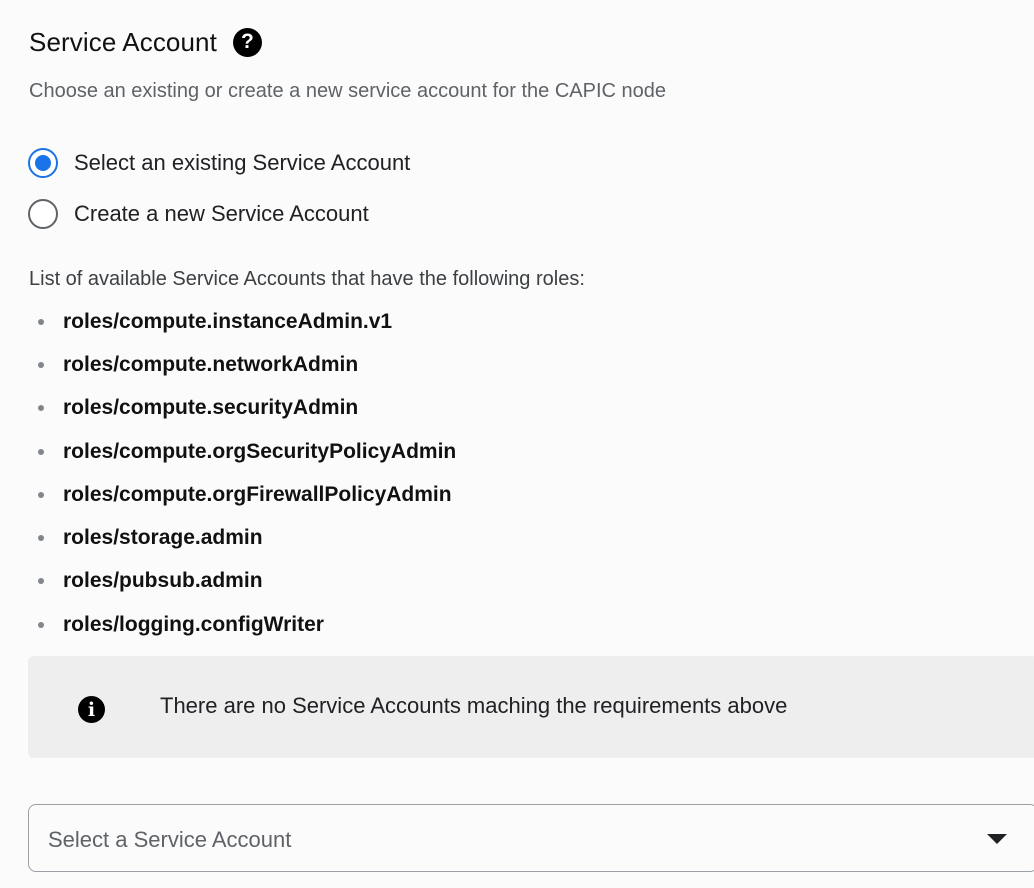  What do you see at coordinates (531, 838) in the screenshot?
I see `service-account-select: Select a Service Account` at bounding box center [531, 838].